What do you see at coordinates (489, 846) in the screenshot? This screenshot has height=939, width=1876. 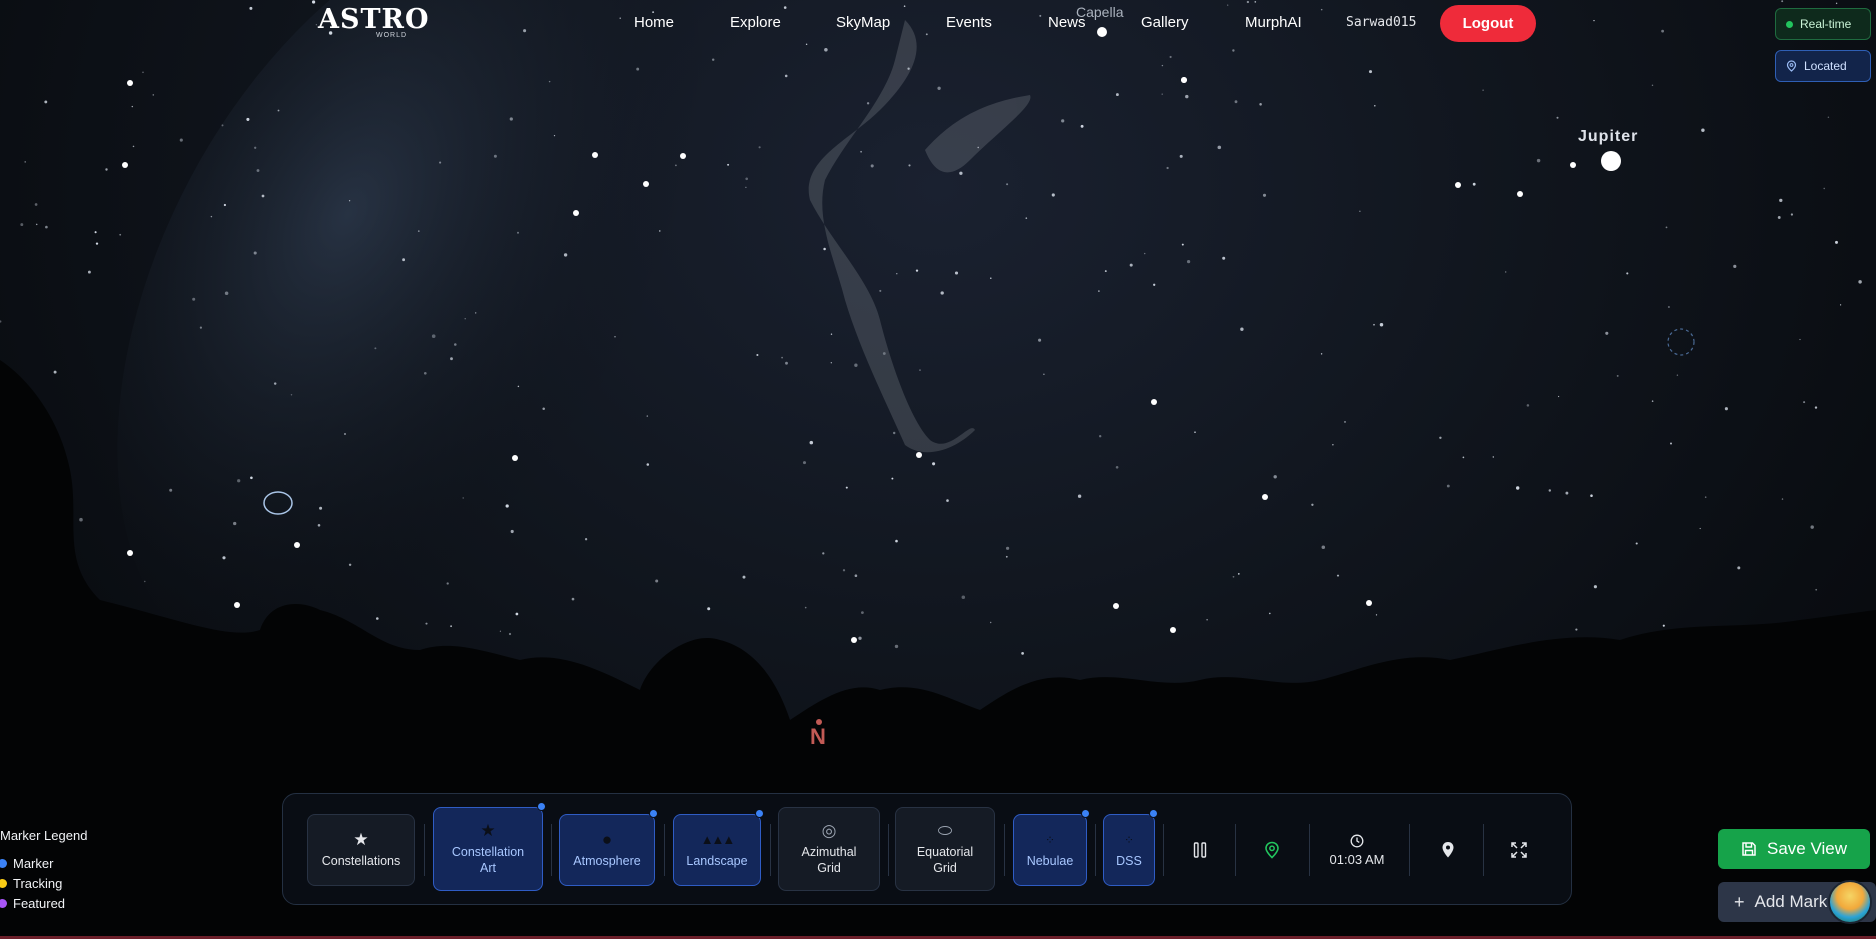 I see `constellation-art-toggle: ★ Constellation Art` at bounding box center [489, 846].